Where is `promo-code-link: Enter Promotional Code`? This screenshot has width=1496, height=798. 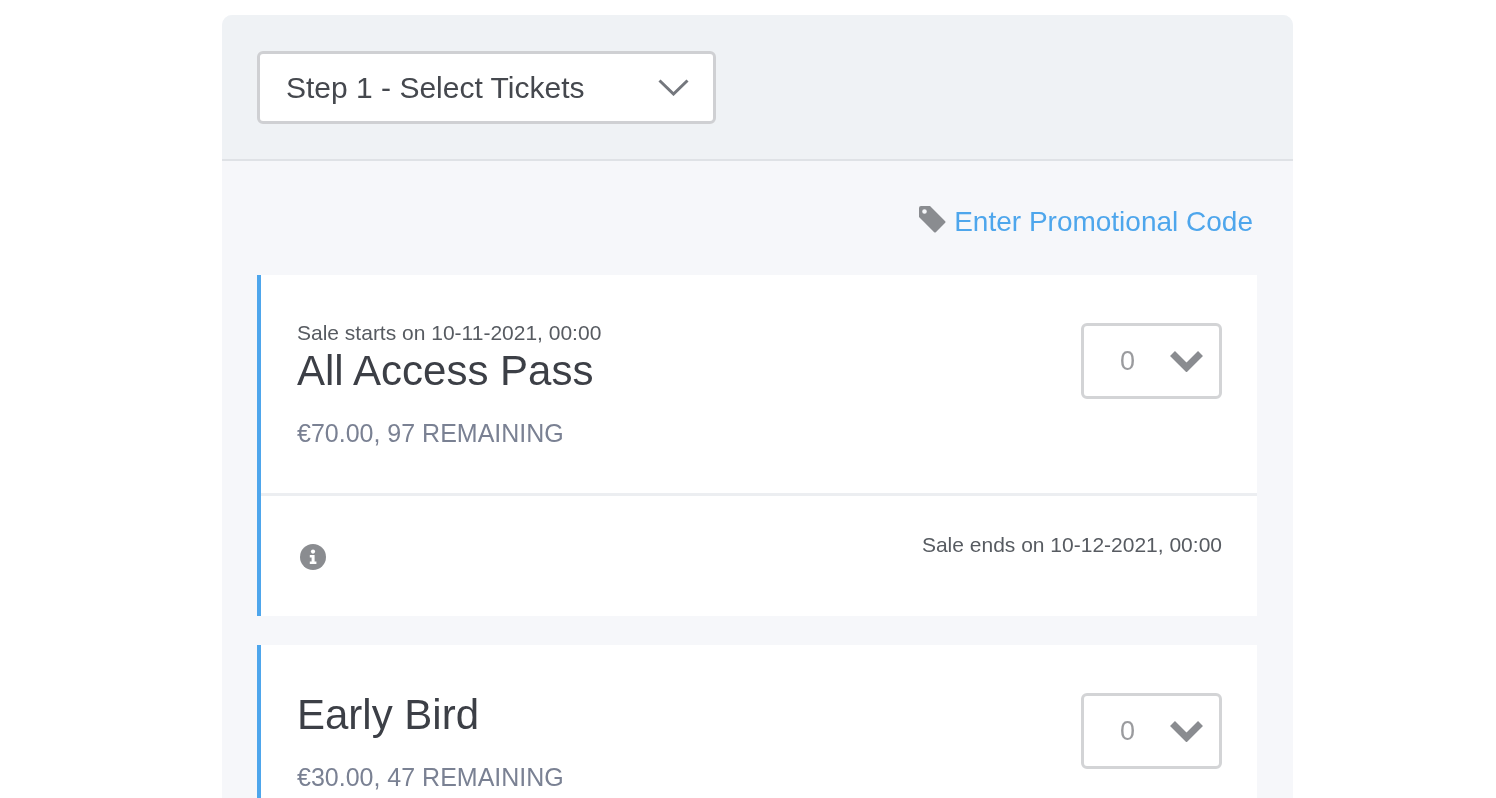
promo-code-link: Enter Promotional Code is located at coordinates (1086, 222).